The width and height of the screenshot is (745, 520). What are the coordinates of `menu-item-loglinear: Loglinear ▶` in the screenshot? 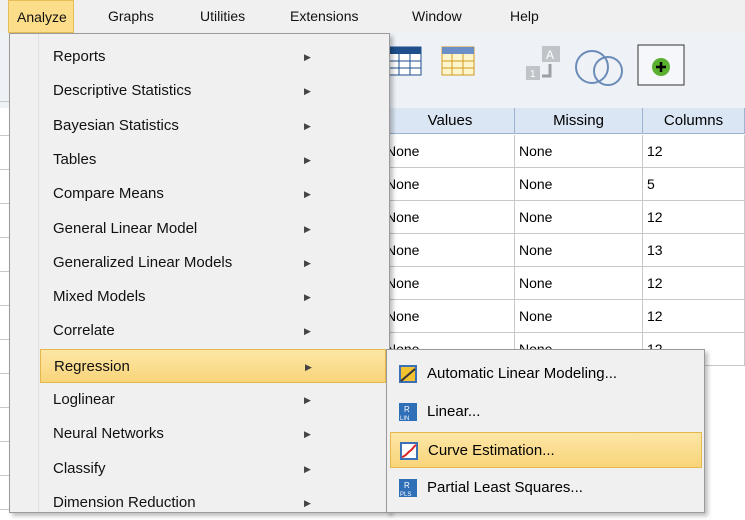 It's located at (213, 400).